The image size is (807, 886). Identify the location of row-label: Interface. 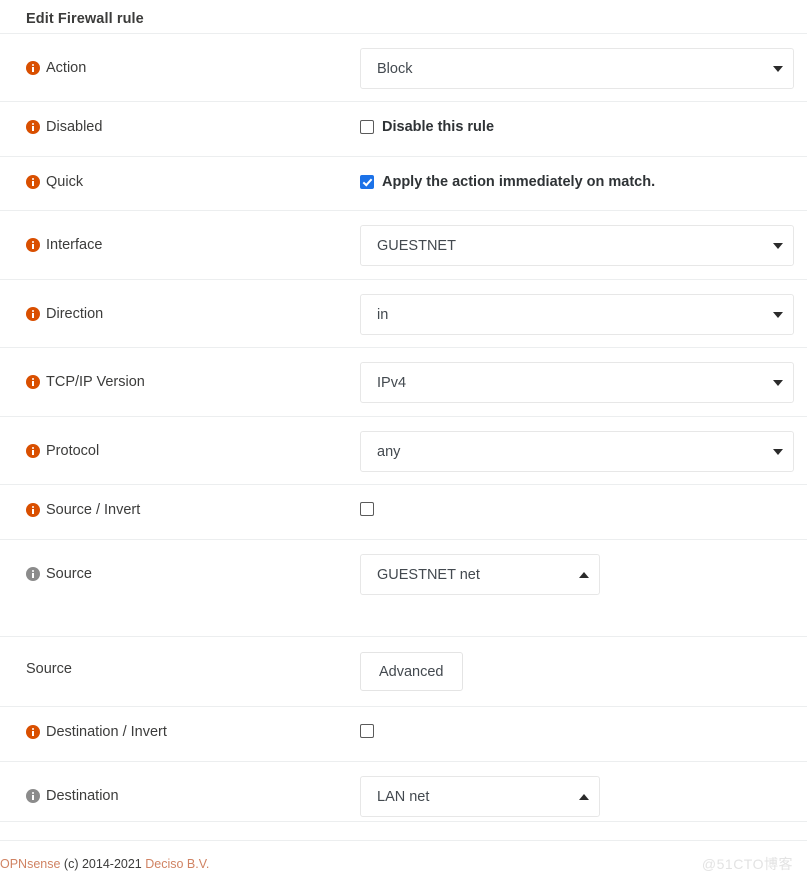
(74, 245).